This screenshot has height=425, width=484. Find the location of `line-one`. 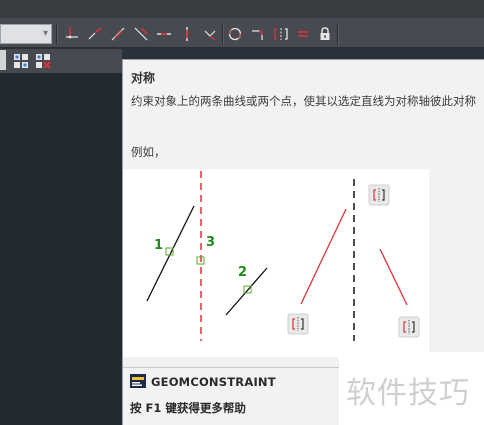

line-one is located at coordinates (170, 253).